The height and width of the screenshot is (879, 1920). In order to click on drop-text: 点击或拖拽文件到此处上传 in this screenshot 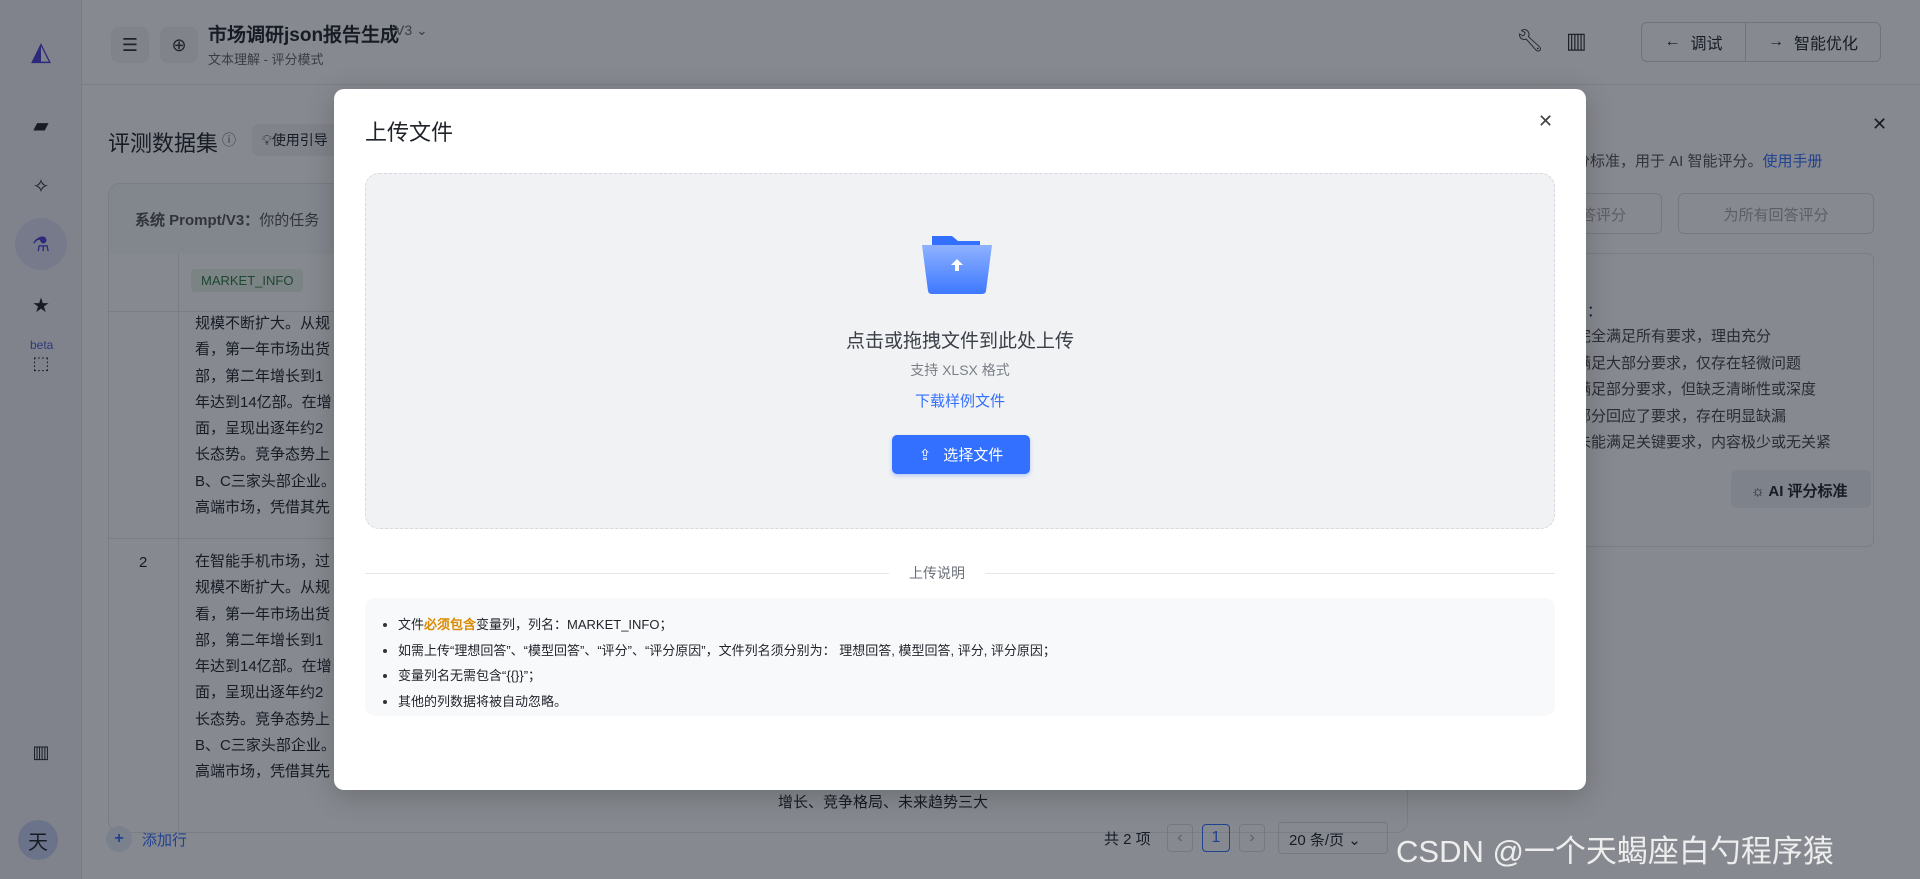, I will do `click(959, 341)`.